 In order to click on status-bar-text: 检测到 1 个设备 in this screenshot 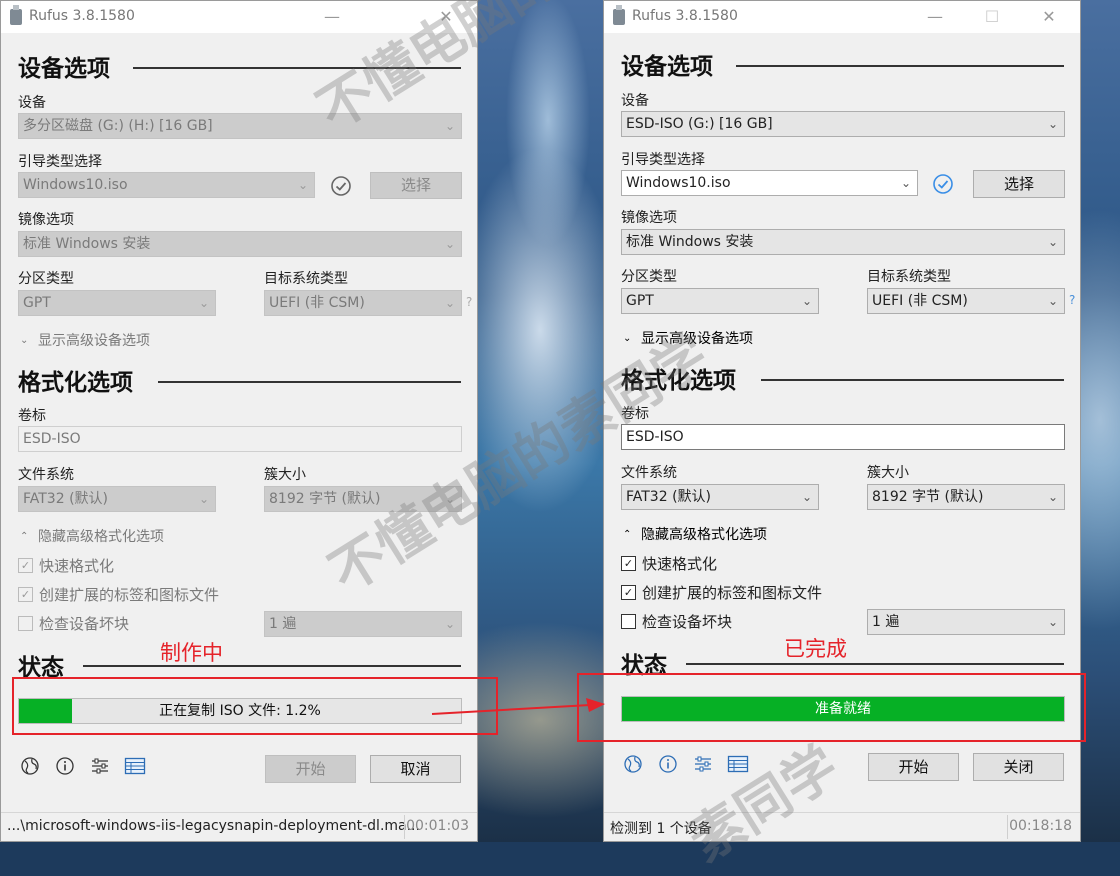, I will do `click(661, 829)`.